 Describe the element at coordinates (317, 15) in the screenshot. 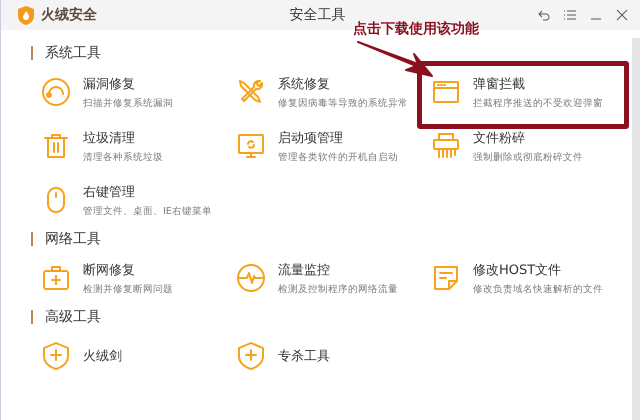

I see `window-title: 安全工具` at that location.